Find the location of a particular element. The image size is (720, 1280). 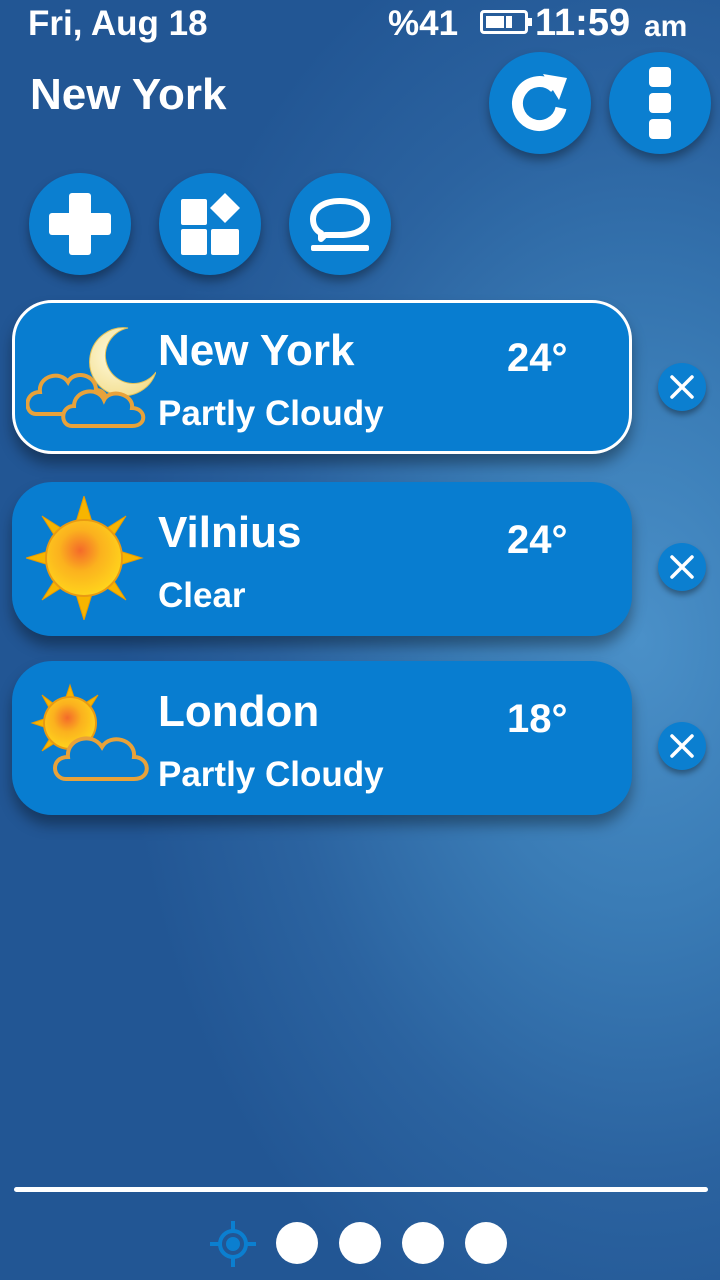

menu-button is located at coordinates (660, 103).